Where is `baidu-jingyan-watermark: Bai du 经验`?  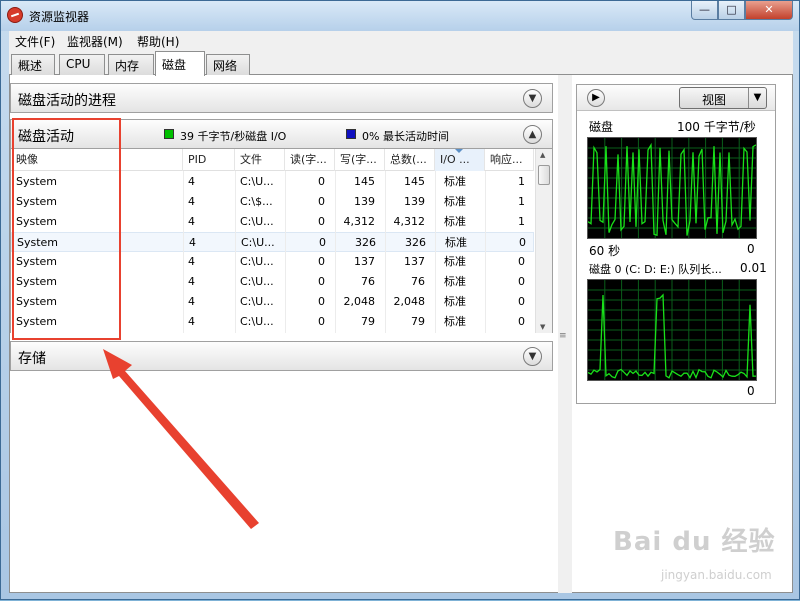
baidu-jingyan-watermark: Bai du 经验 is located at coordinates (694, 539).